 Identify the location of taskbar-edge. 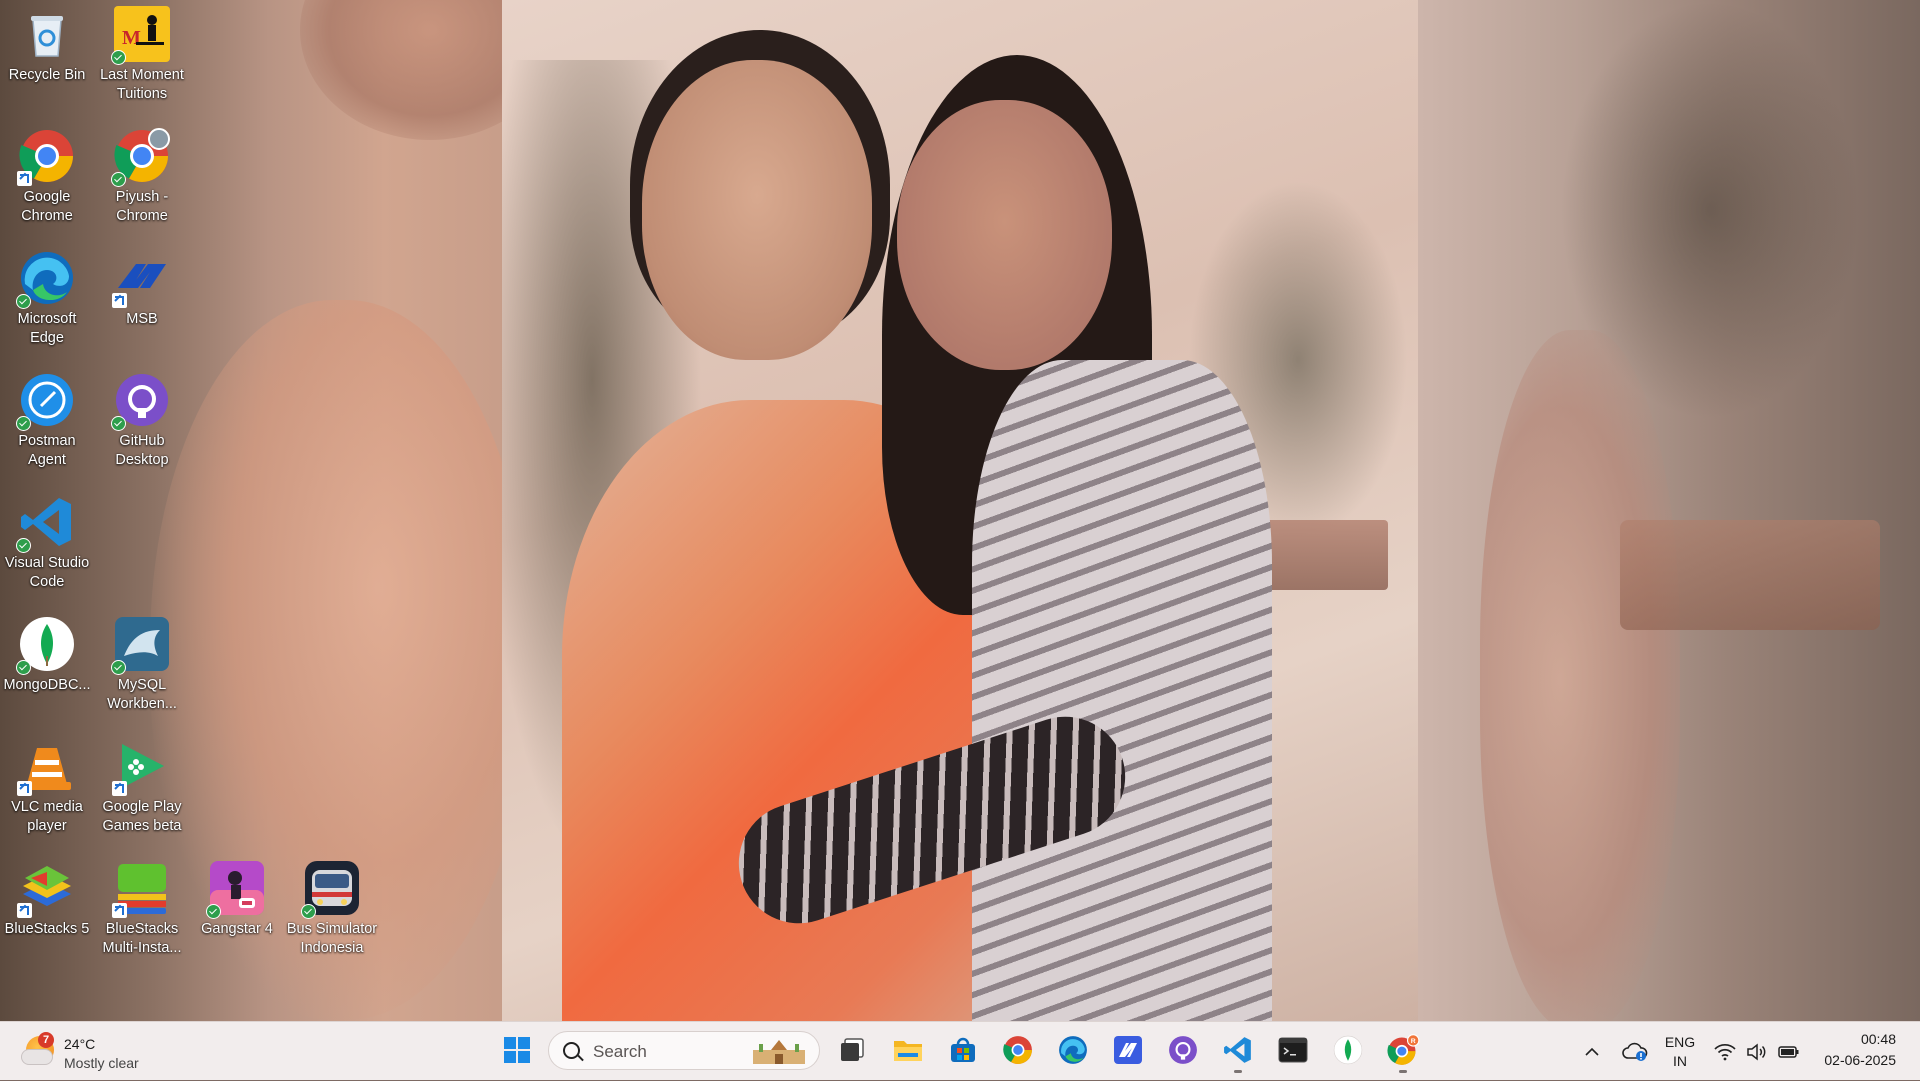
(1073, 1050).